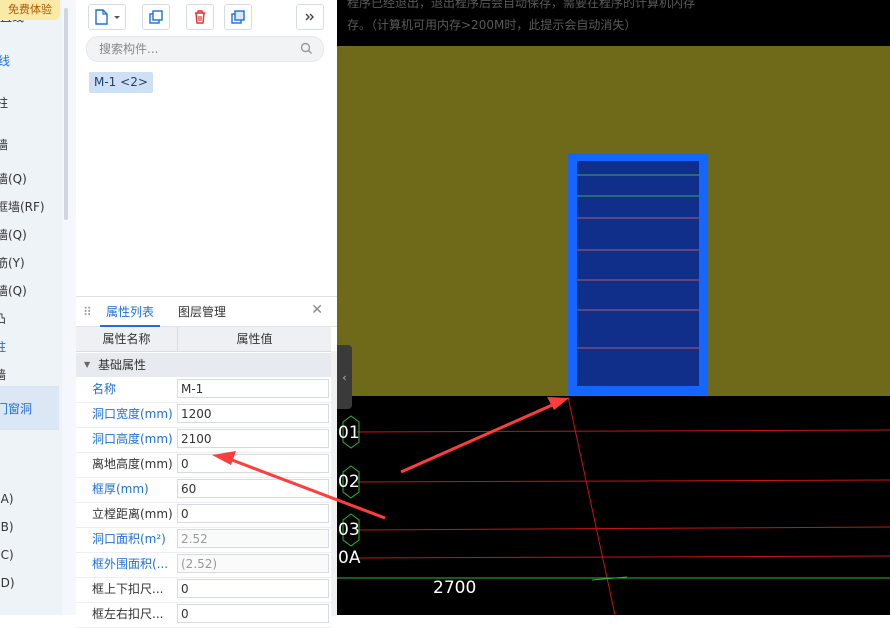 Image resolution: width=890 pixels, height=628 pixels. I want to click on component-search, so click(205, 49).